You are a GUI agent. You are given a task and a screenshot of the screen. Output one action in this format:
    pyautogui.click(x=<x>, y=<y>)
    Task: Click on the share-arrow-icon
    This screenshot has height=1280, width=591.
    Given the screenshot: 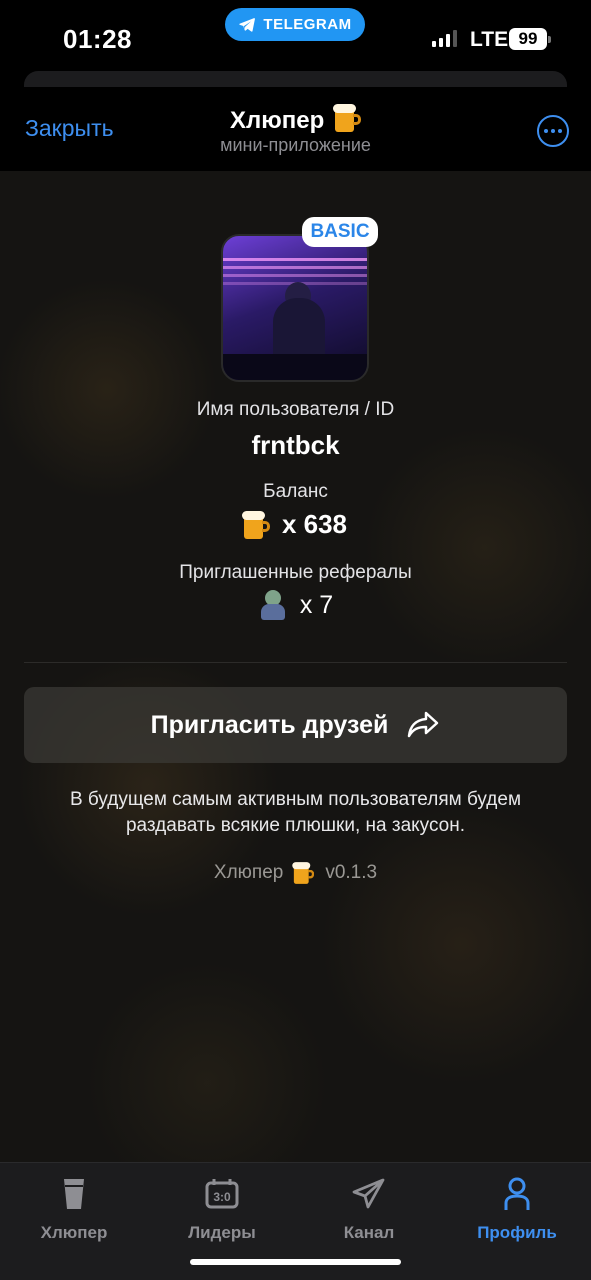 What is the action you would take?
    pyautogui.click(x=423, y=724)
    